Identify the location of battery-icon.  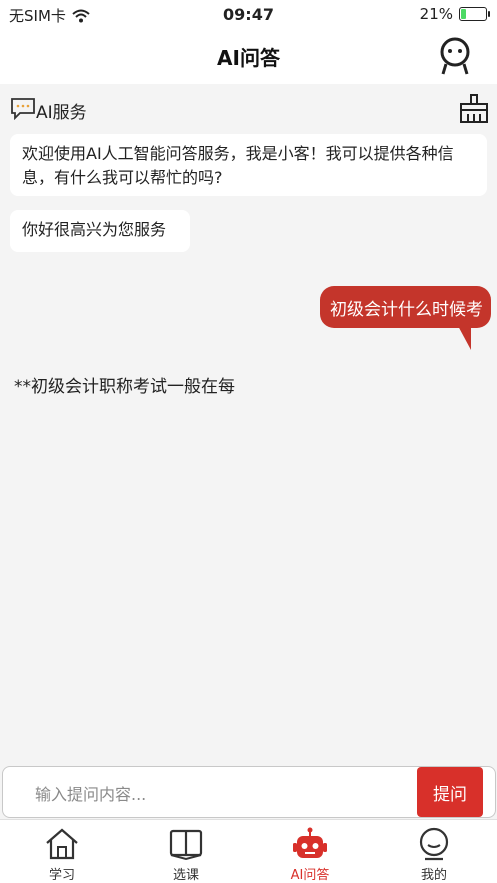
(474, 14).